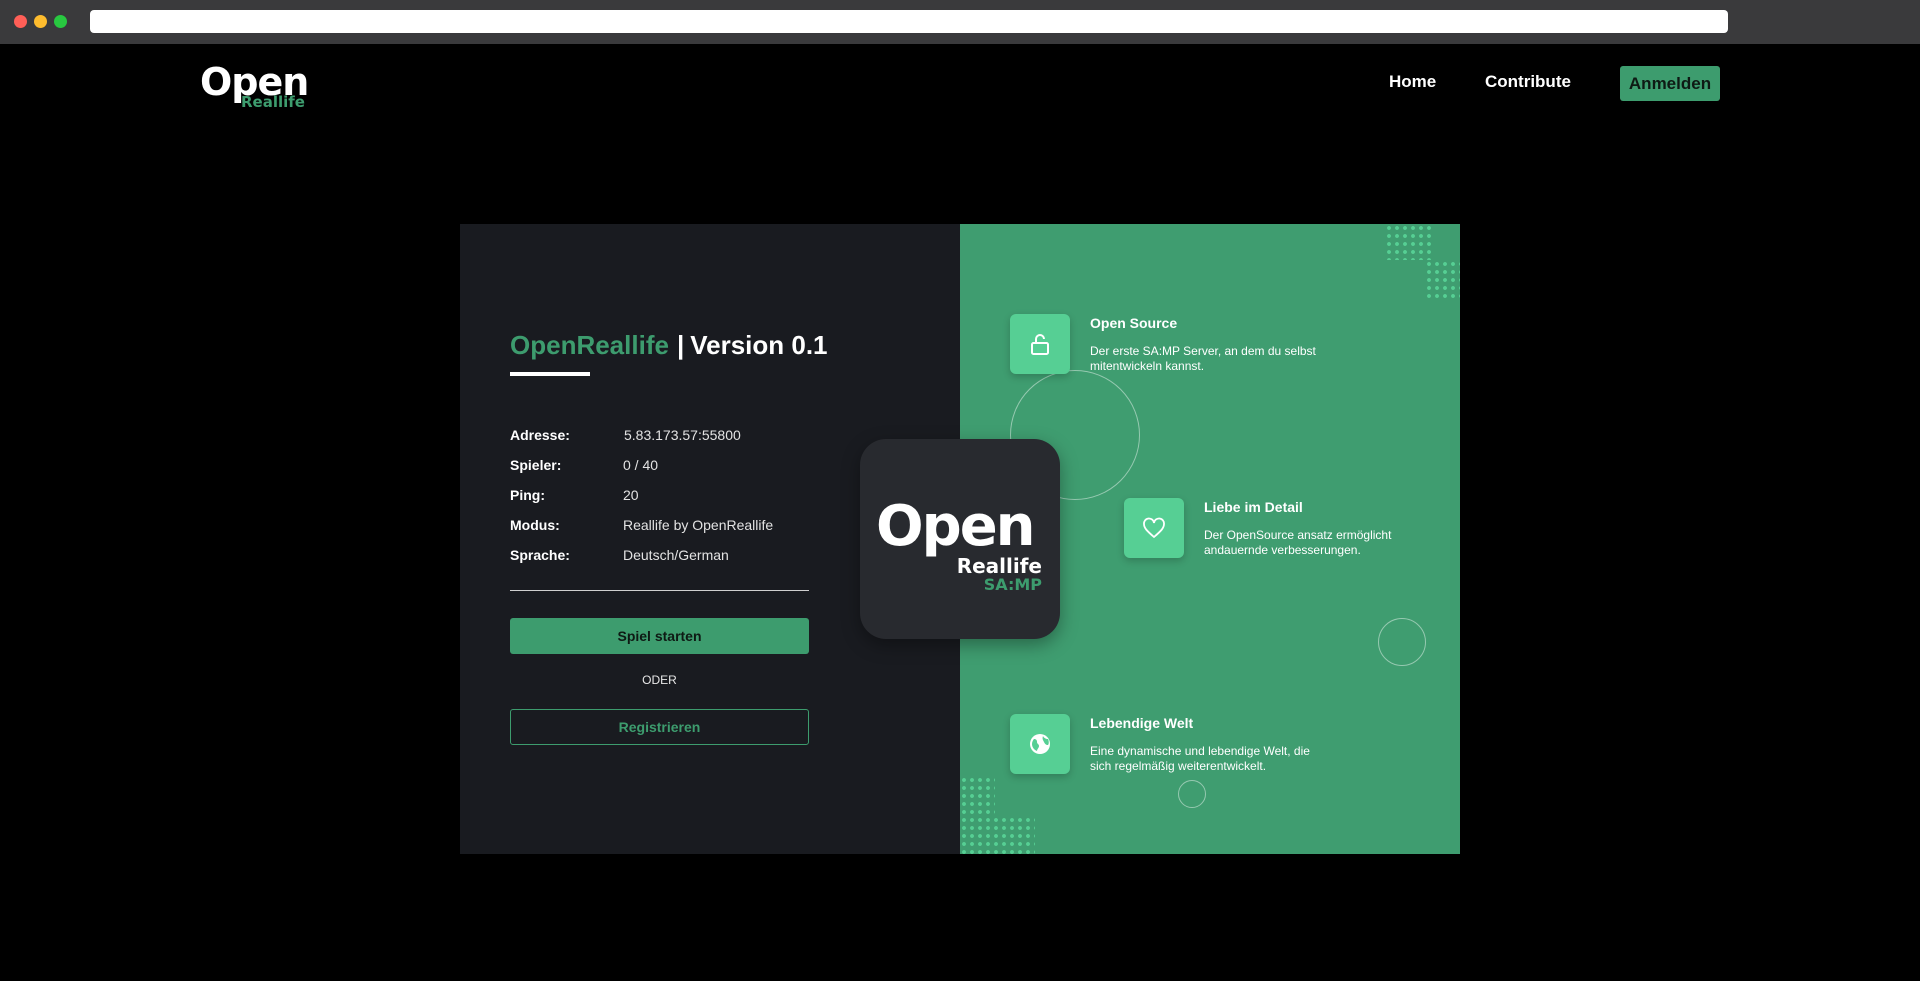  I want to click on nav-contribute-link: Contribute, so click(1528, 82).